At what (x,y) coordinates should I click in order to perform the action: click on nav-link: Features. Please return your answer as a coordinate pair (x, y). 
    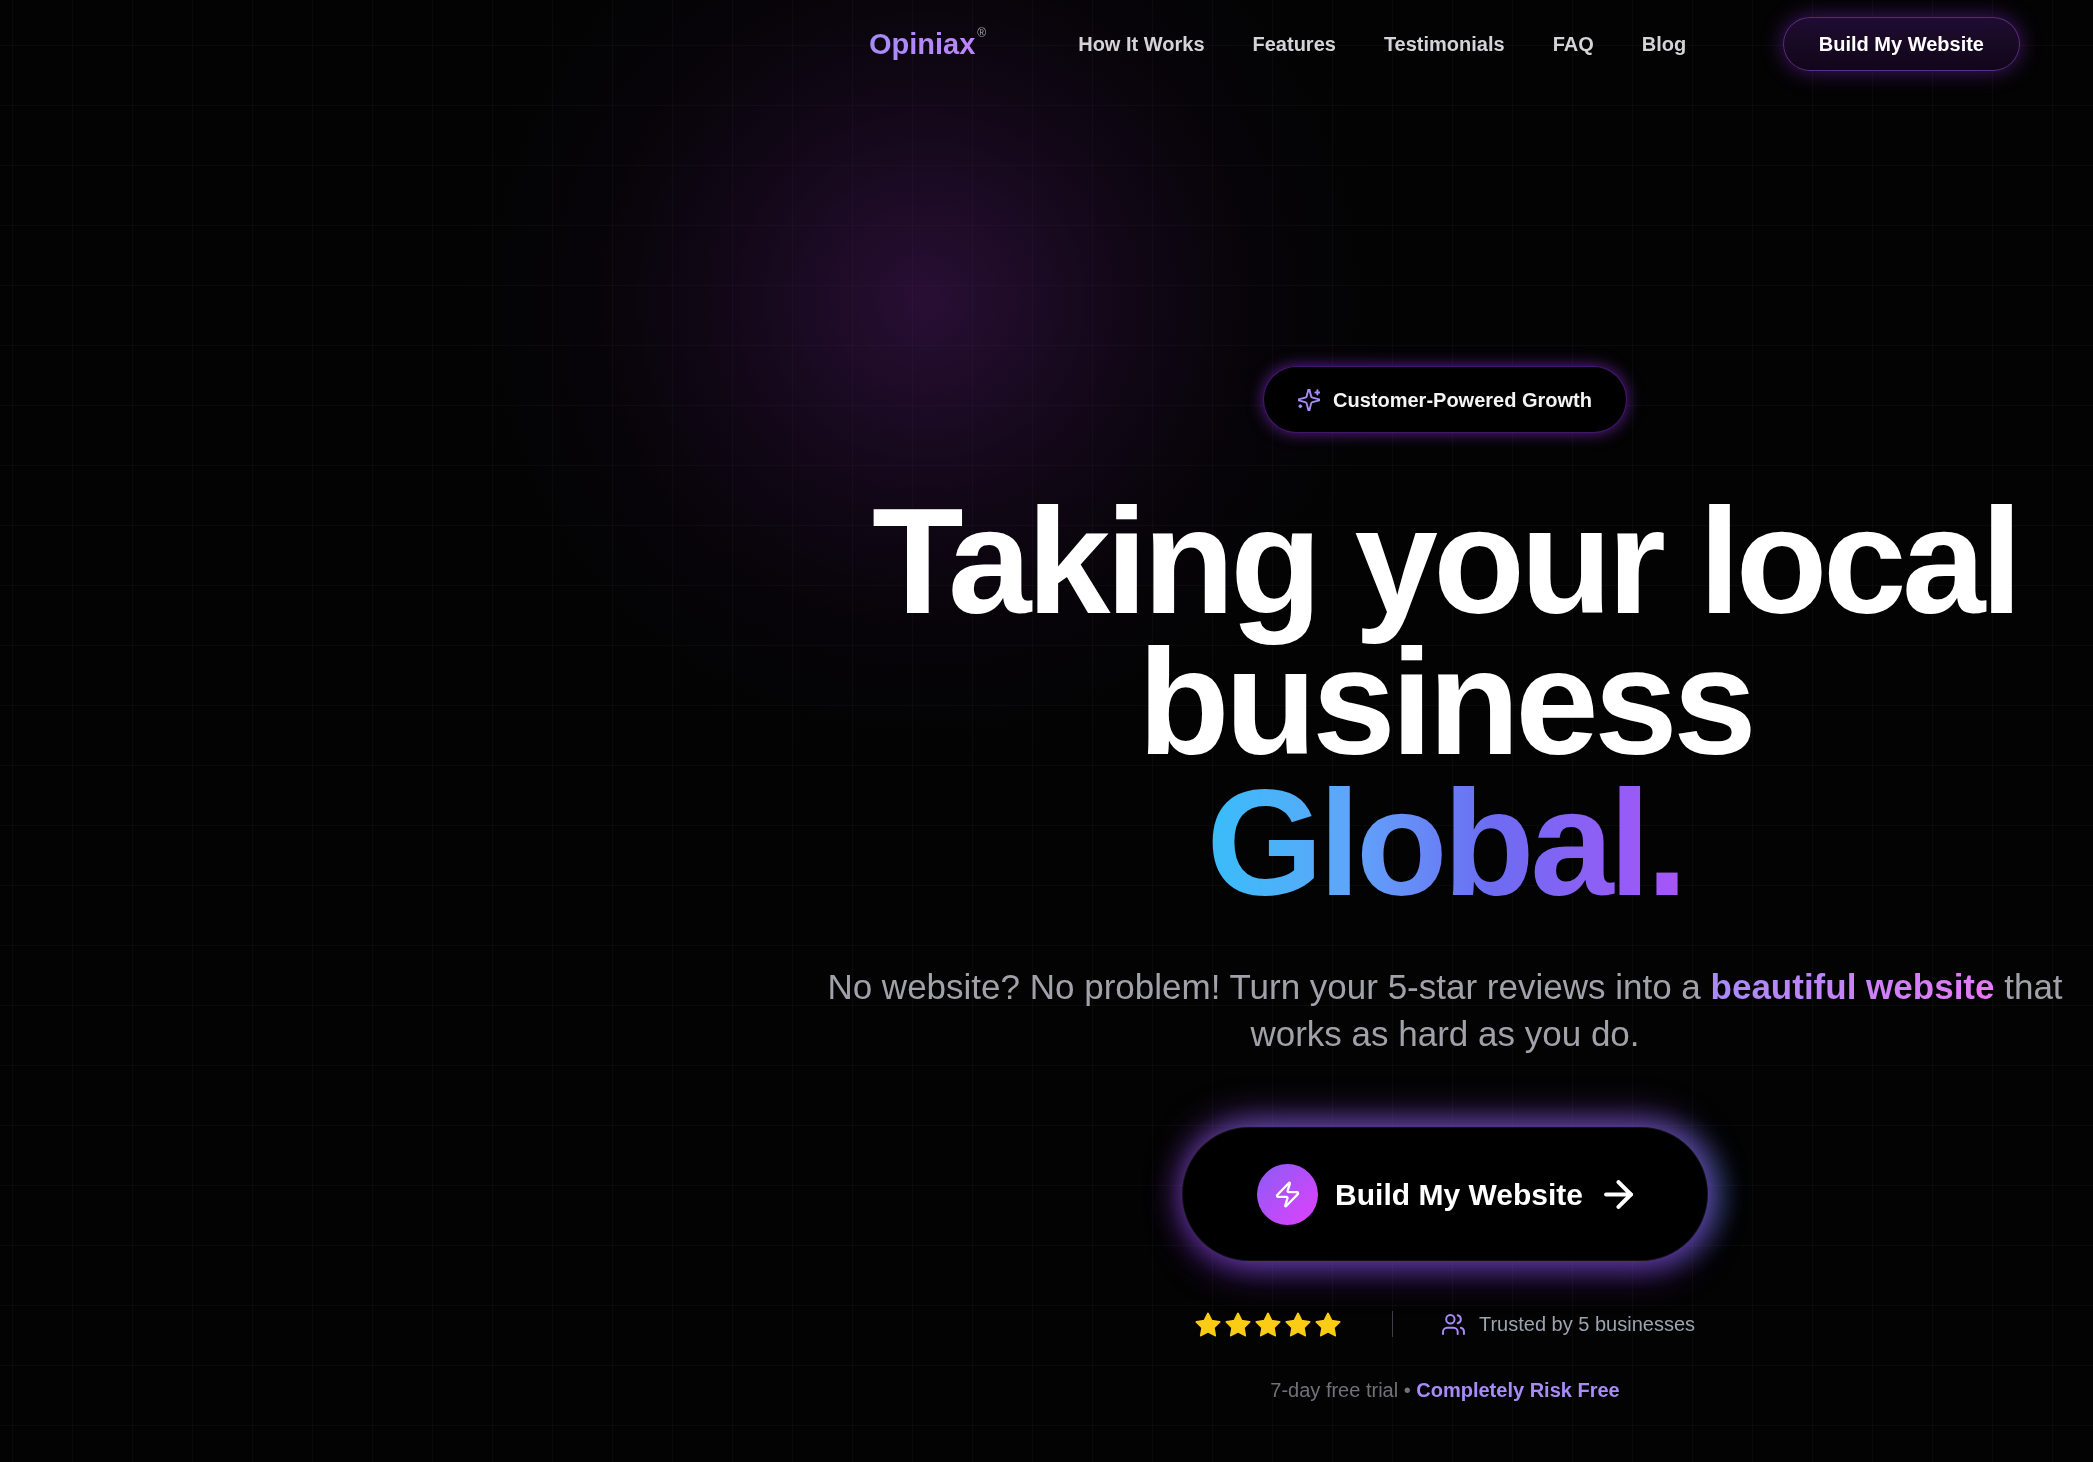
    Looking at the image, I should click on (1294, 44).